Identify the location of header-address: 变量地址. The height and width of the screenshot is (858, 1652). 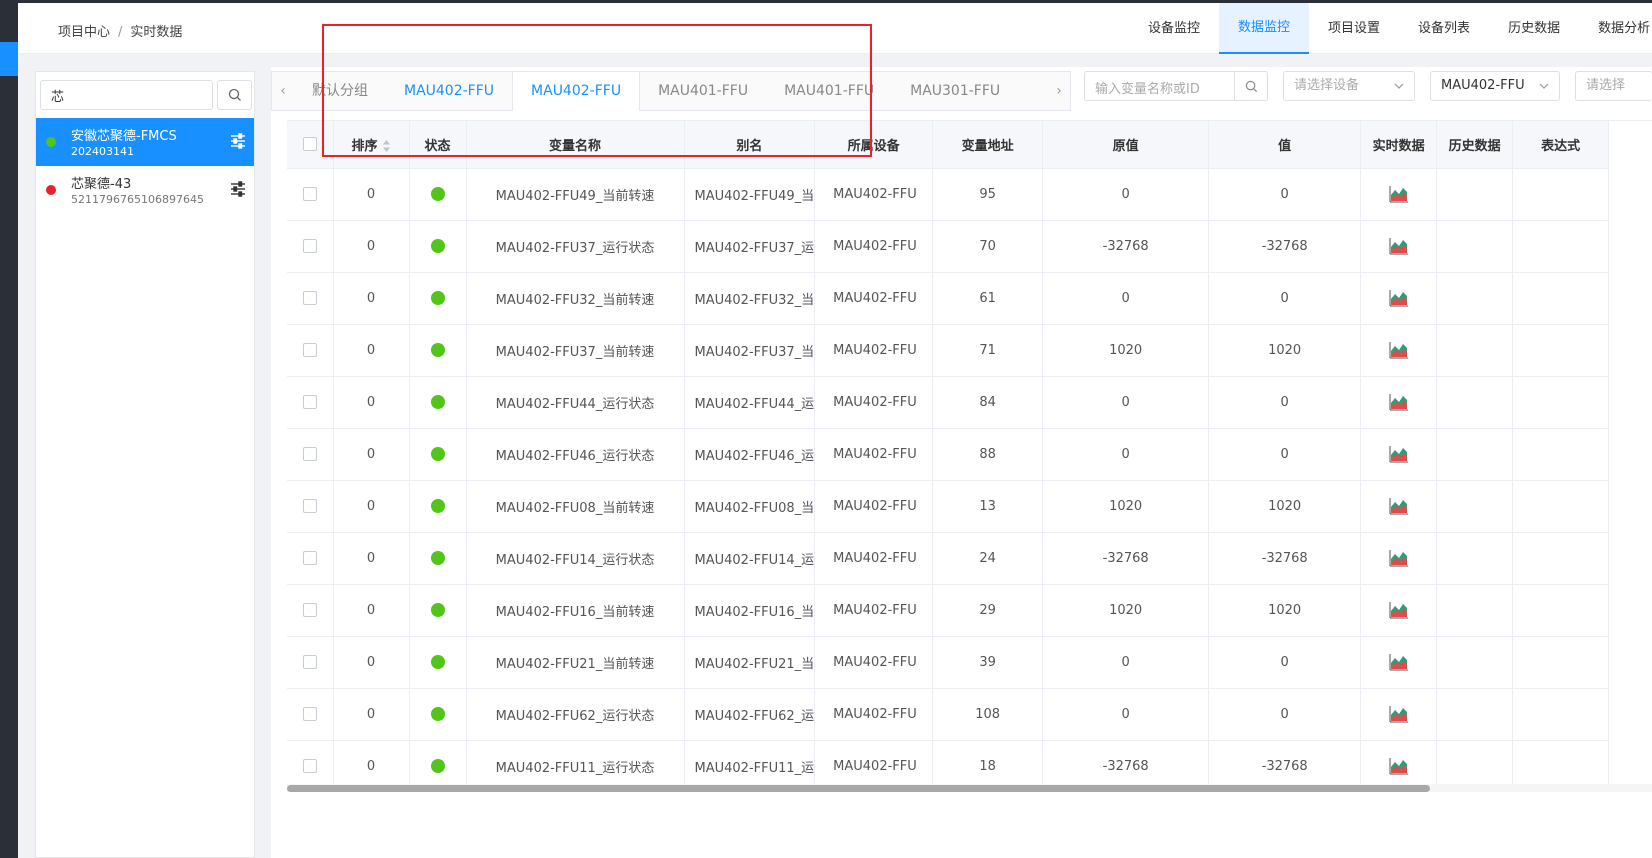
(988, 145).